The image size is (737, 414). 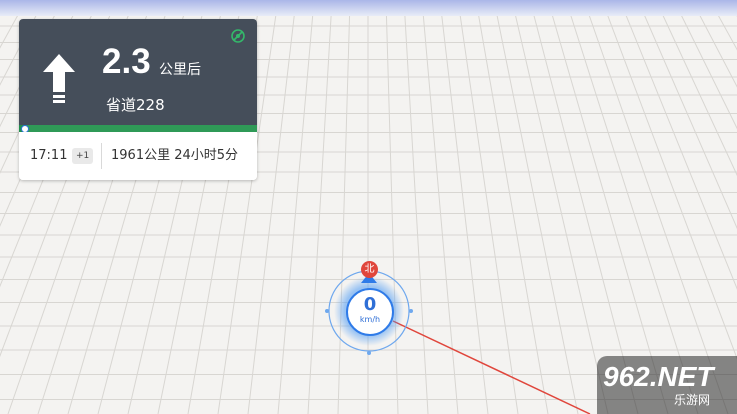 I want to click on speed-unit: km/h, so click(x=370, y=319).